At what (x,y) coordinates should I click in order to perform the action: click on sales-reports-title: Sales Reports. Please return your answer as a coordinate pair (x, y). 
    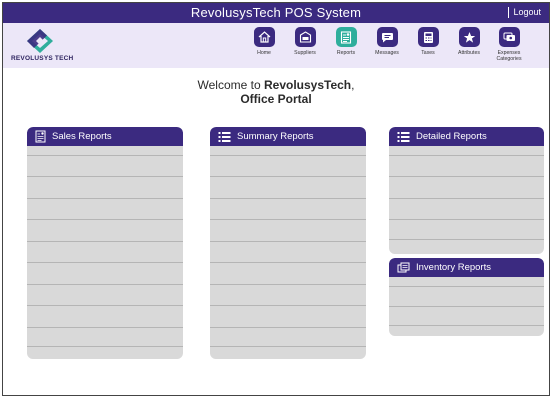
    Looking at the image, I should click on (82, 136).